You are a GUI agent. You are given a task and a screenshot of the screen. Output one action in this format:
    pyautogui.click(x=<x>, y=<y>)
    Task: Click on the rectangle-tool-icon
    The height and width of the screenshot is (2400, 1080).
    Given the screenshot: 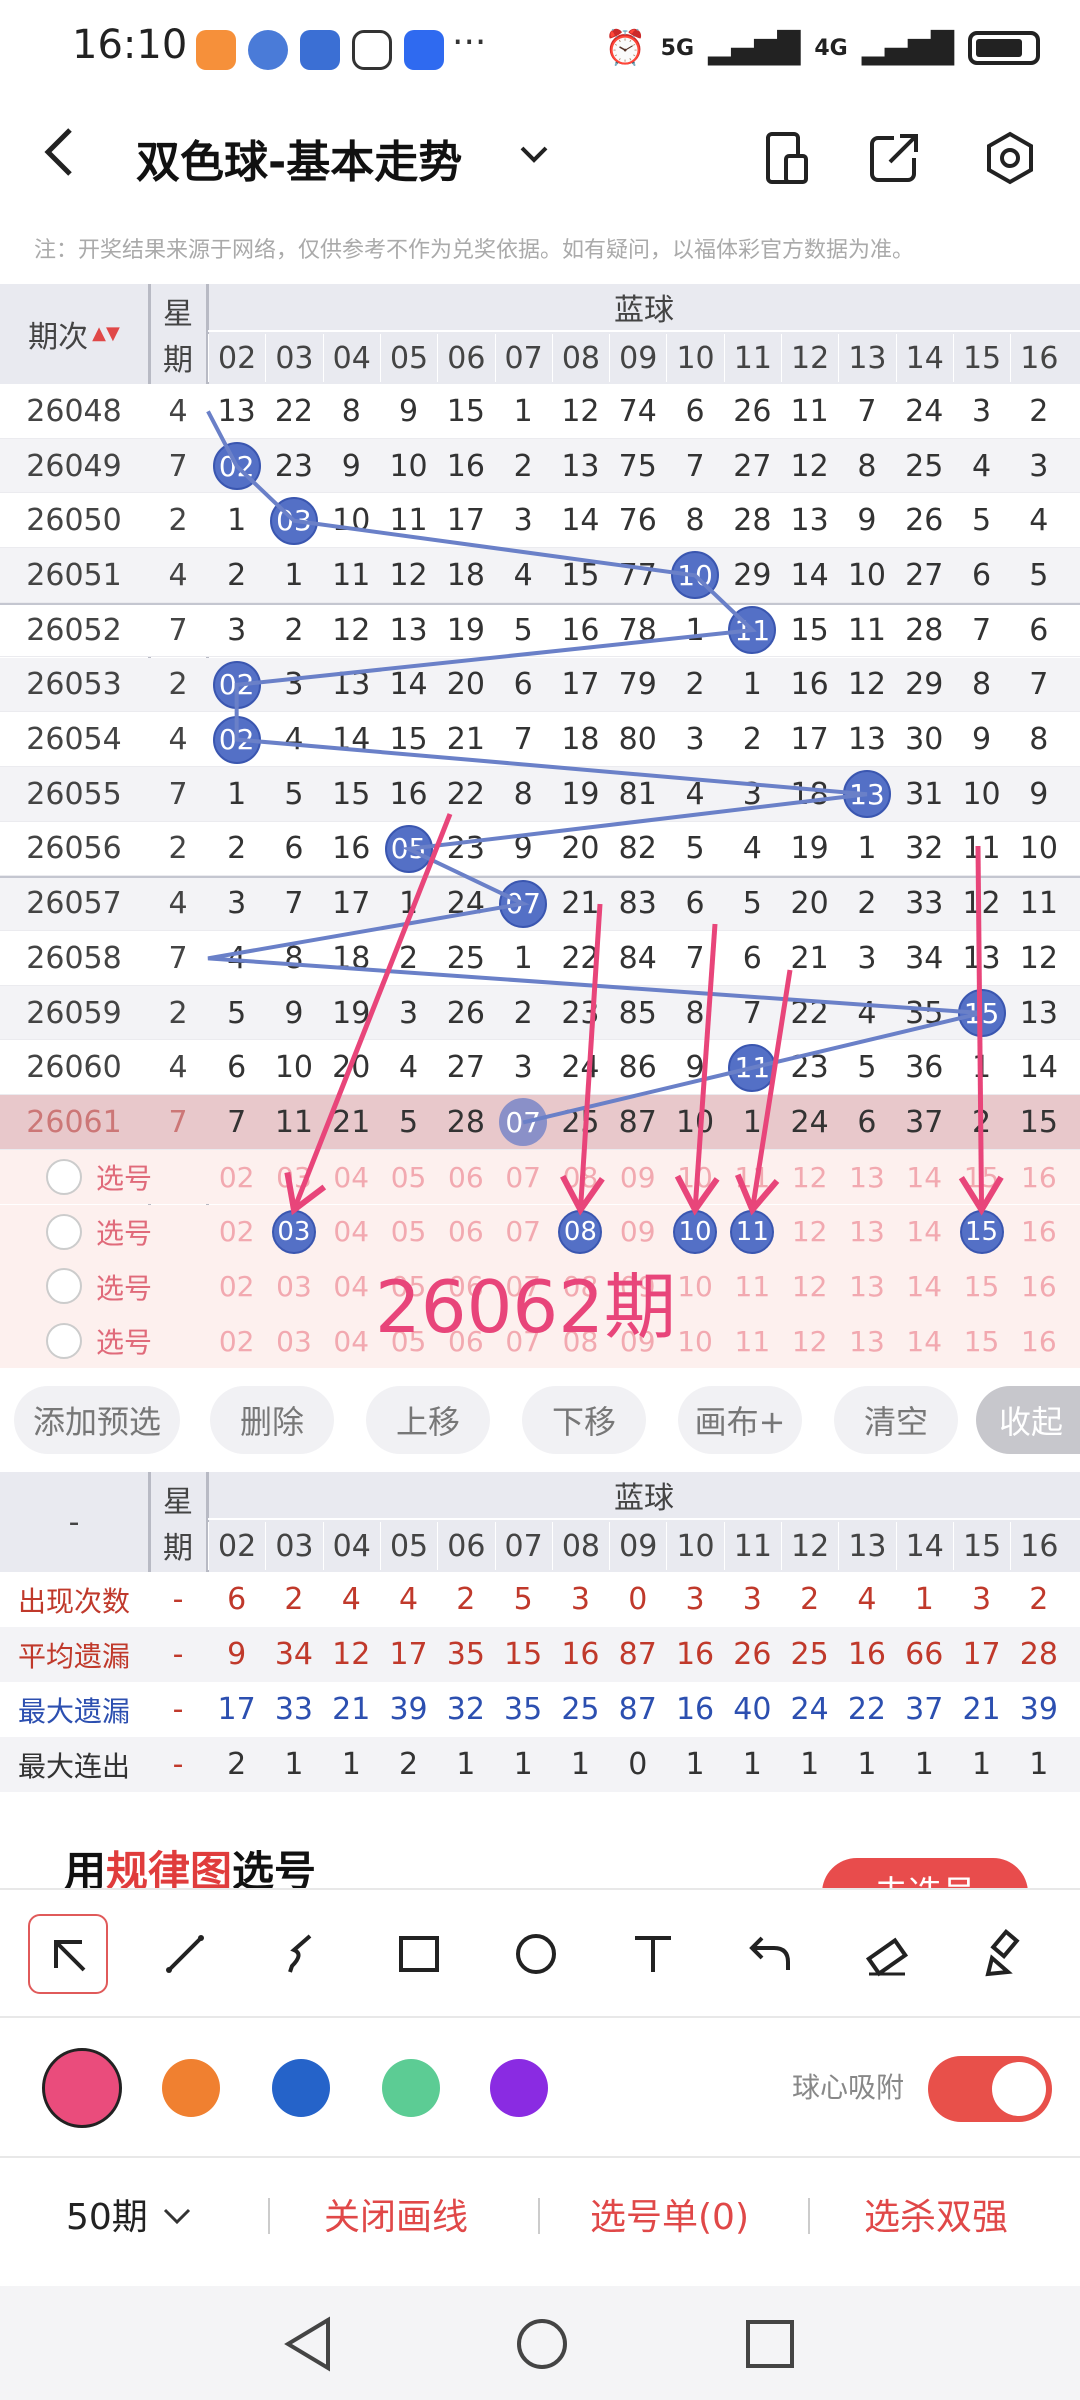 What is the action you would take?
    pyautogui.click(x=419, y=1954)
    